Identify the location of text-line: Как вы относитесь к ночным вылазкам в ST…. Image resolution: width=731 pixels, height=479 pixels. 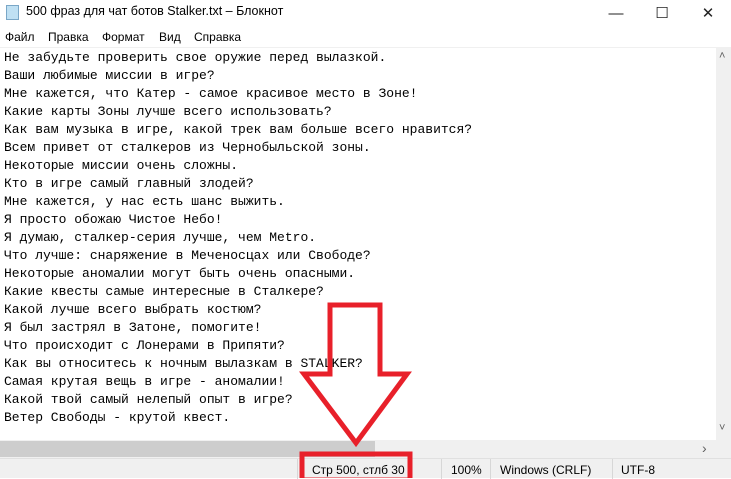
(183, 363).